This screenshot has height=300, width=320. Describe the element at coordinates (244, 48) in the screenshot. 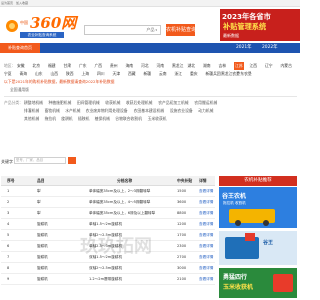

I see `nav-year-2021: 2021年` at that location.